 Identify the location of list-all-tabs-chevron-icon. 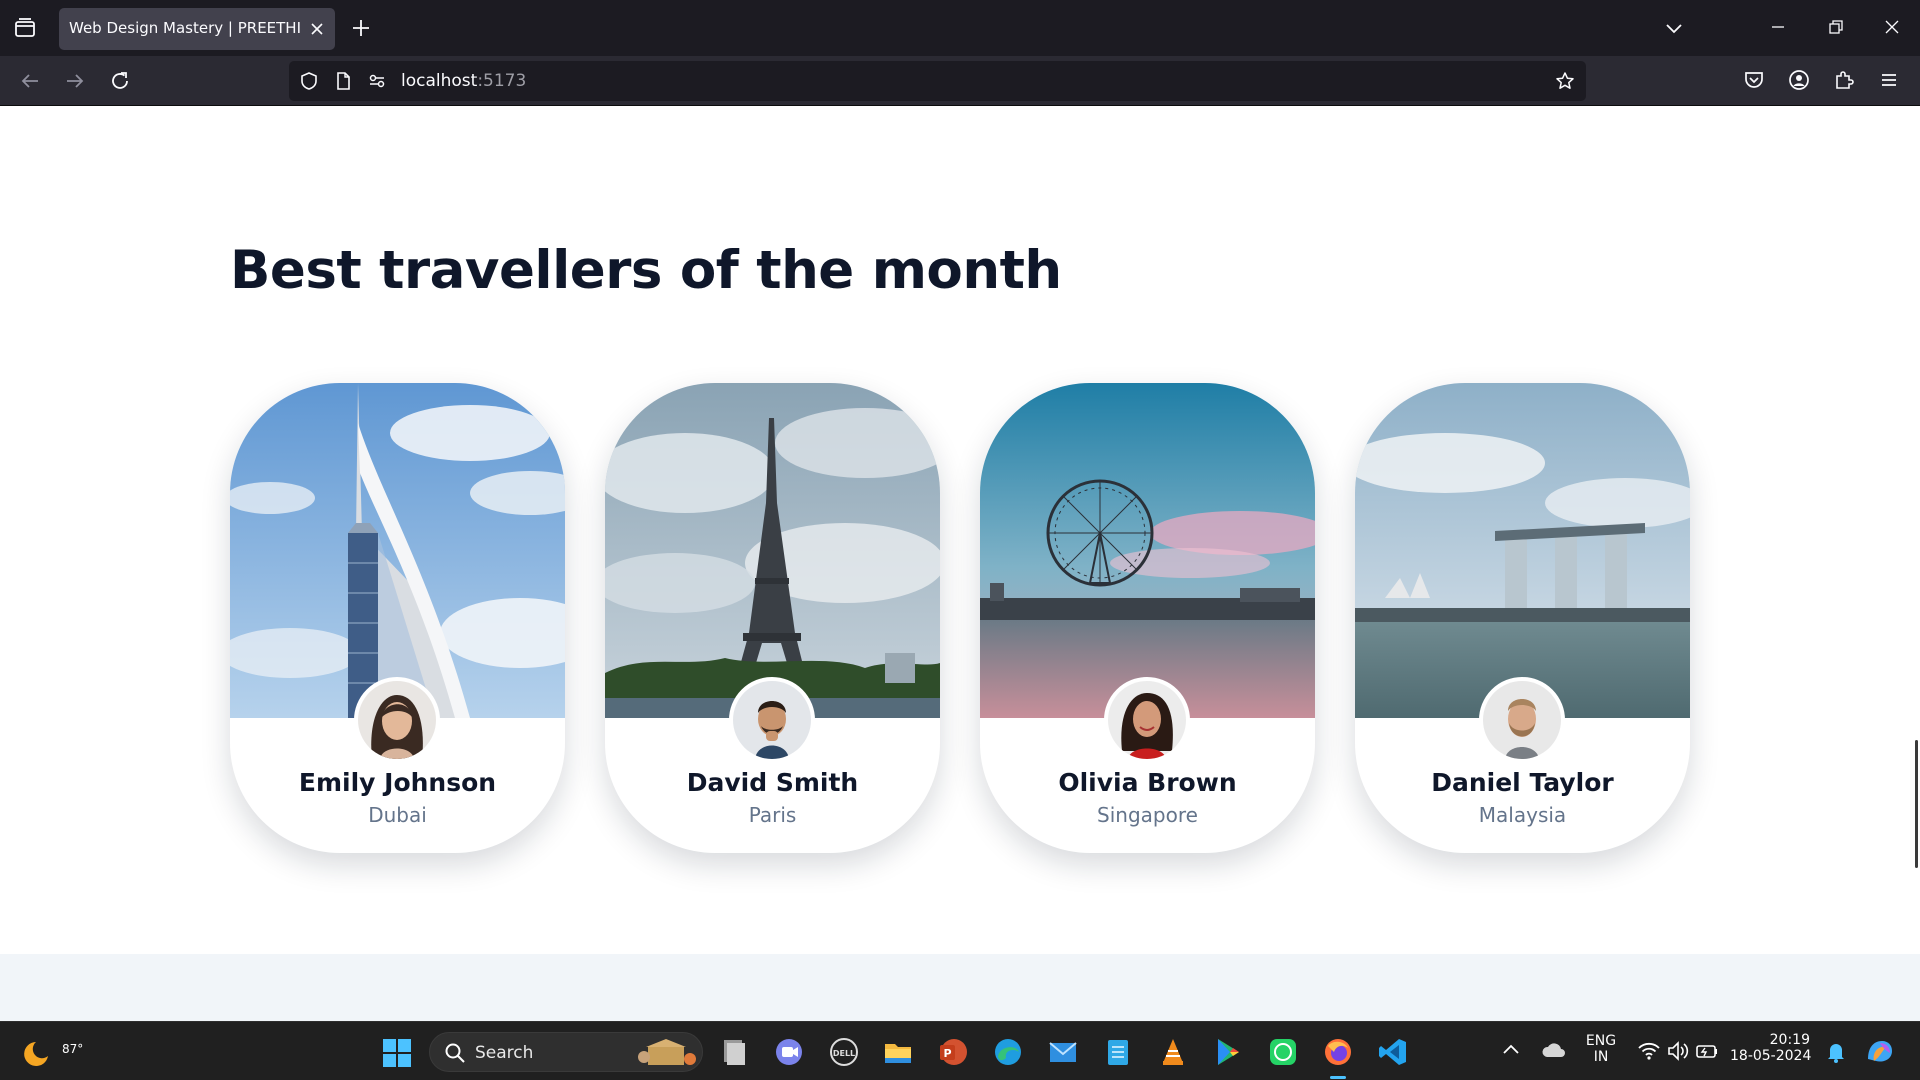
(1674, 28).